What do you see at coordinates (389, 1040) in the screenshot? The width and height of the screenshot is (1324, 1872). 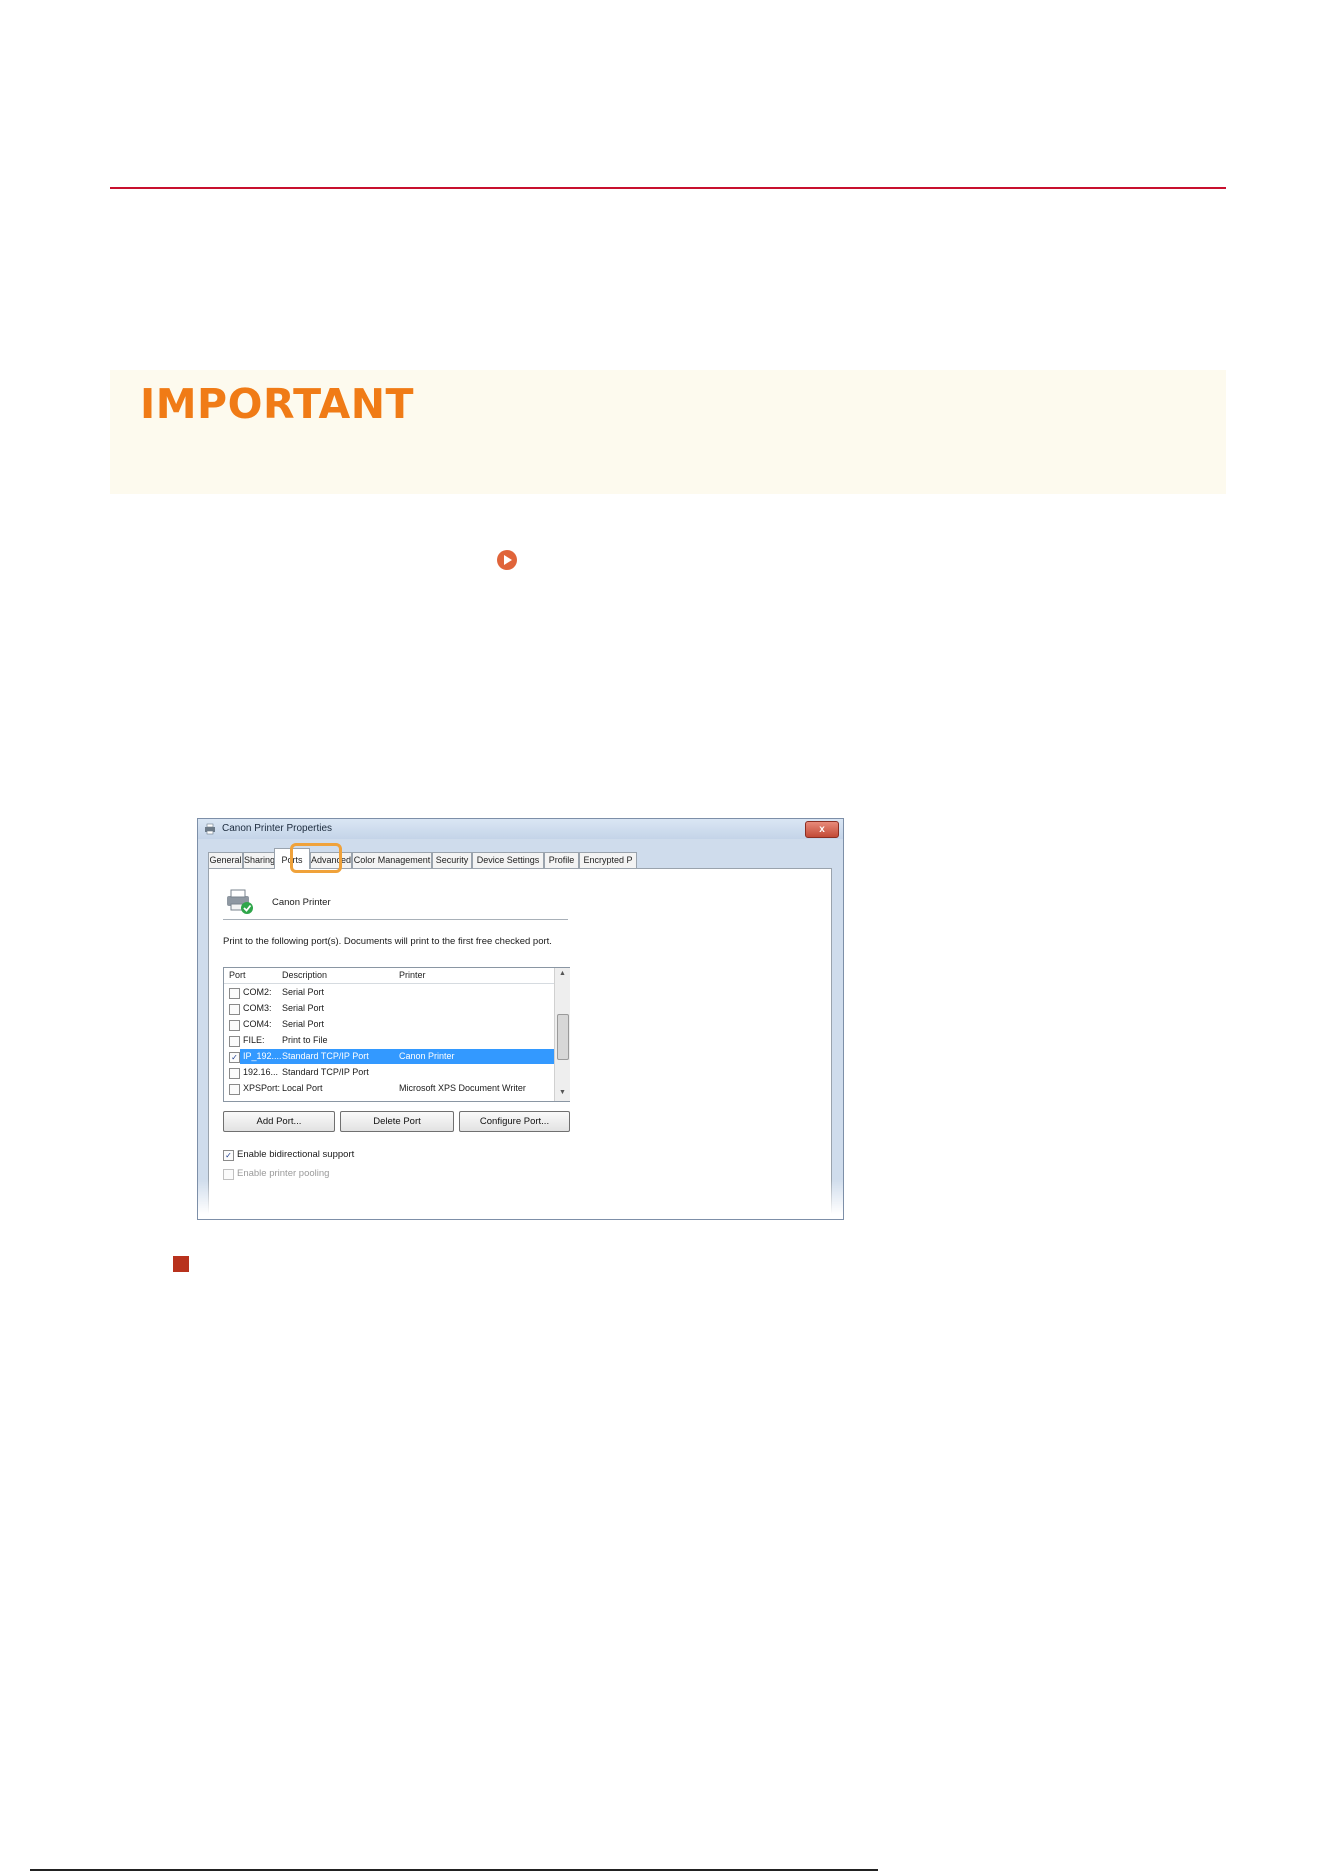 I see `port-row: FILE: Print to File` at bounding box center [389, 1040].